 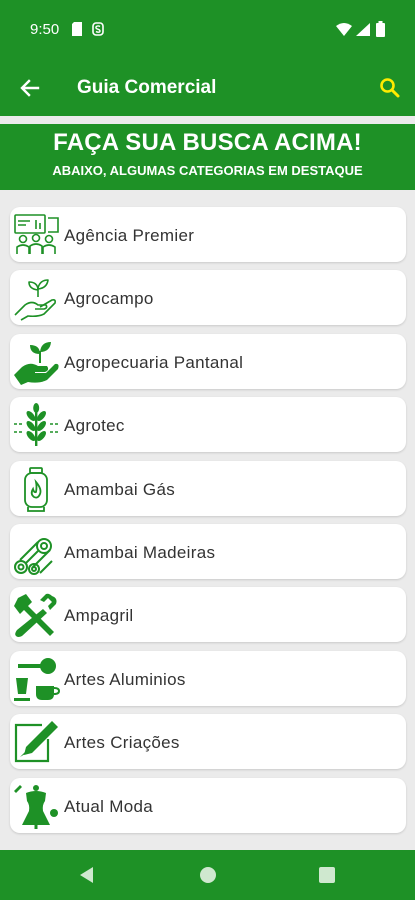 I want to click on app-bar: Guia Comercial, so click(x=207, y=88).